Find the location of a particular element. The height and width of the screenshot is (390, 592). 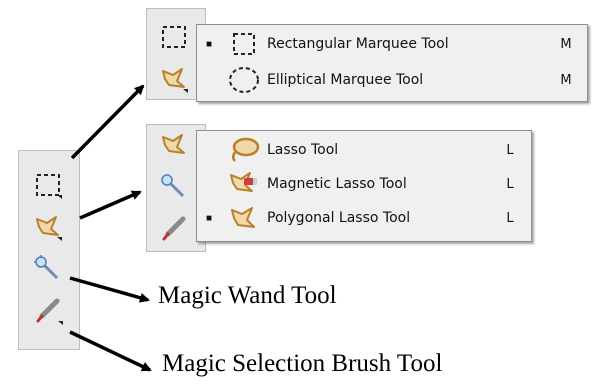

caption-selection-brush: Magic Selection Brush Tool is located at coordinates (302, 363).